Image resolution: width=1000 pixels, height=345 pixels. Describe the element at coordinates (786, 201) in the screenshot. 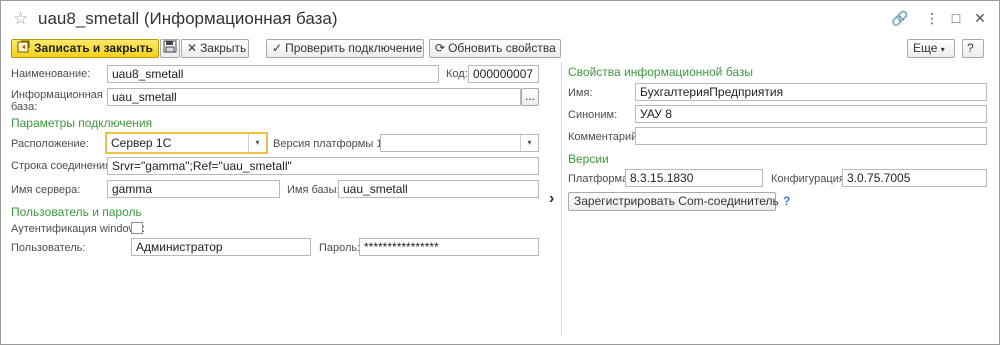

I see `help-question-icon: ?` at that location.